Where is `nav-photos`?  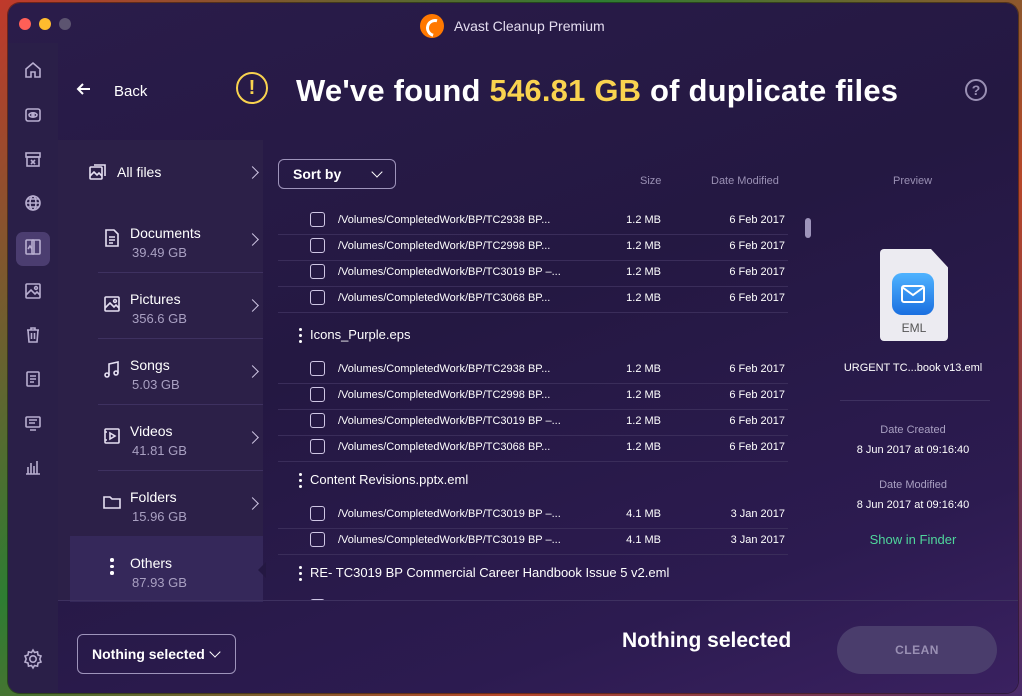
nav-photos is located at coordinates (33, 293).